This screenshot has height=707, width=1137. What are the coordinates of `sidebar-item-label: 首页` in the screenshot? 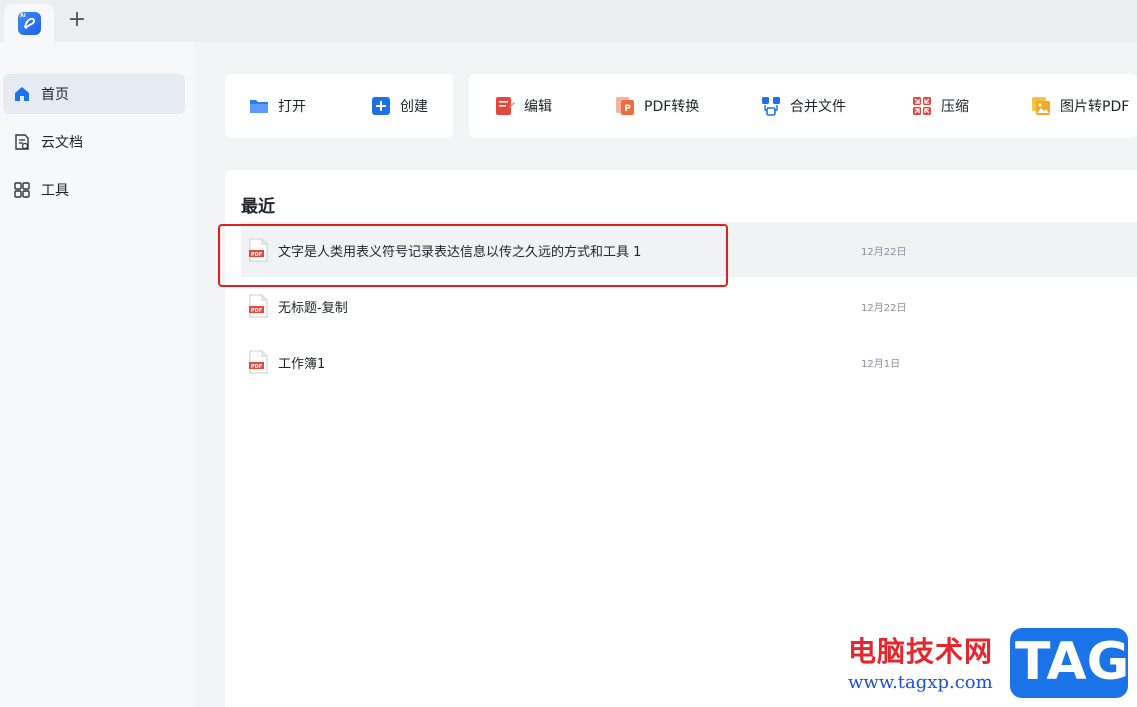 It's located at (55, 95).